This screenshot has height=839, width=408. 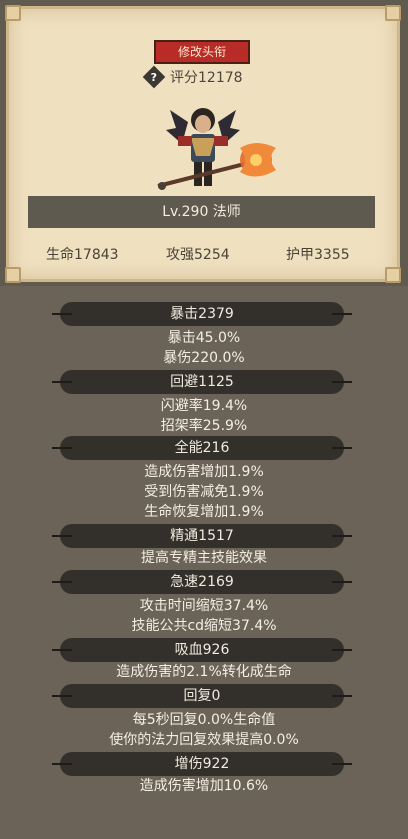 I want to click on attribute-header: 吸血926, so click(x=202, y=650).